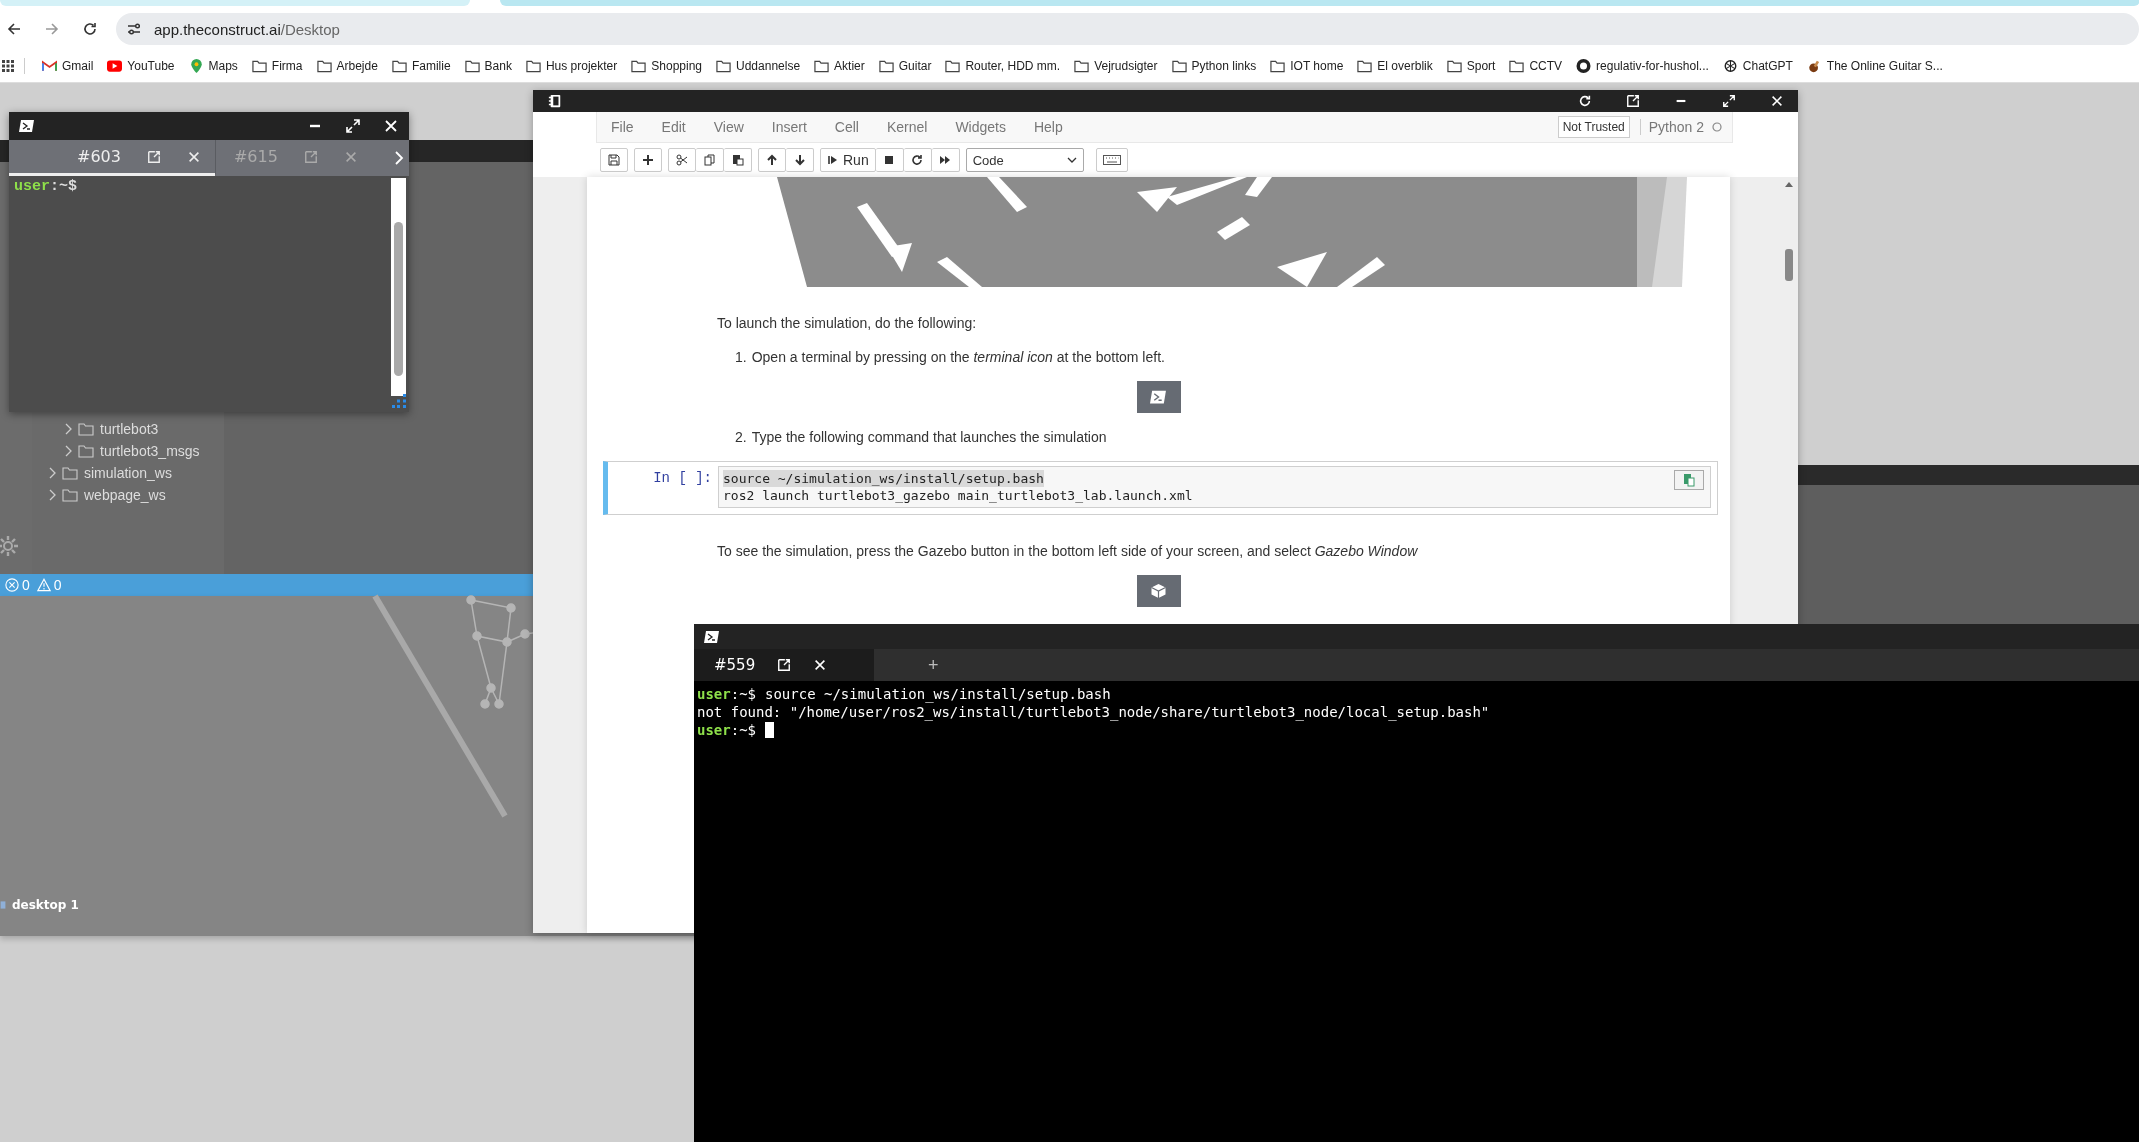 The height and width of the screenshot is (1142, 2139). I want to click on stop-button, so click(889, 160).